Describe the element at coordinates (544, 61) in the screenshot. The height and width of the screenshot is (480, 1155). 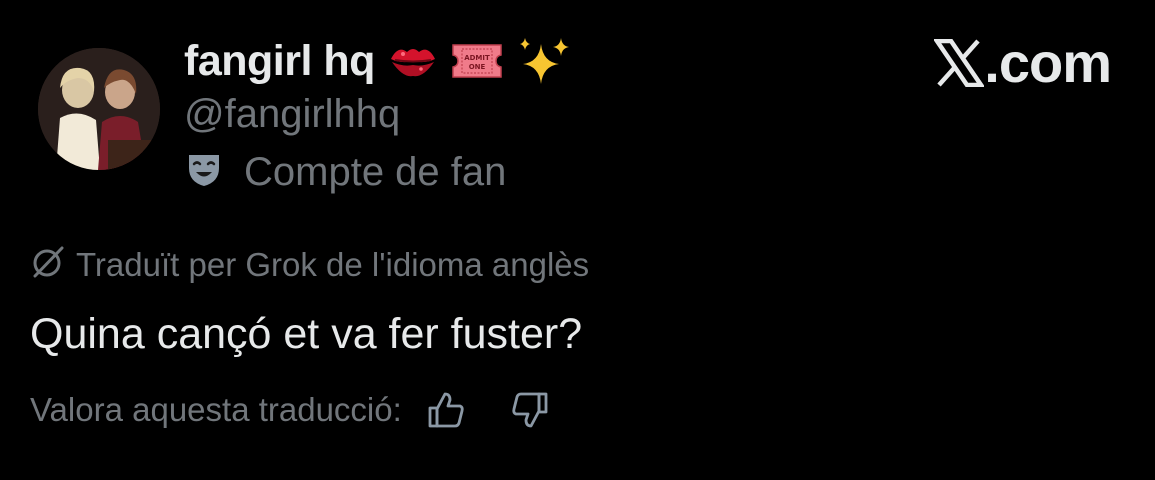
I see `sparkles-icon` at that location.